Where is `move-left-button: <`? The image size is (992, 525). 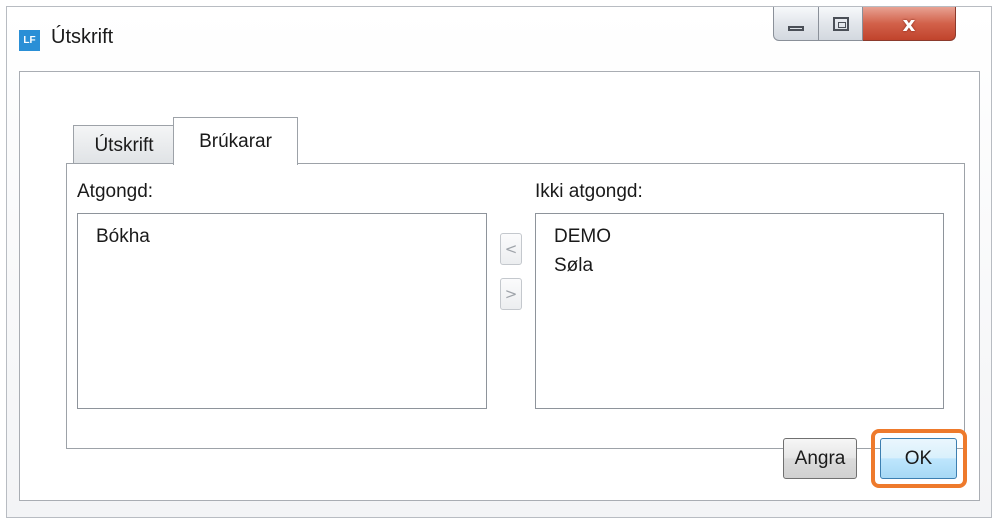 move-left-button: < is located at coordinates (511, 249).